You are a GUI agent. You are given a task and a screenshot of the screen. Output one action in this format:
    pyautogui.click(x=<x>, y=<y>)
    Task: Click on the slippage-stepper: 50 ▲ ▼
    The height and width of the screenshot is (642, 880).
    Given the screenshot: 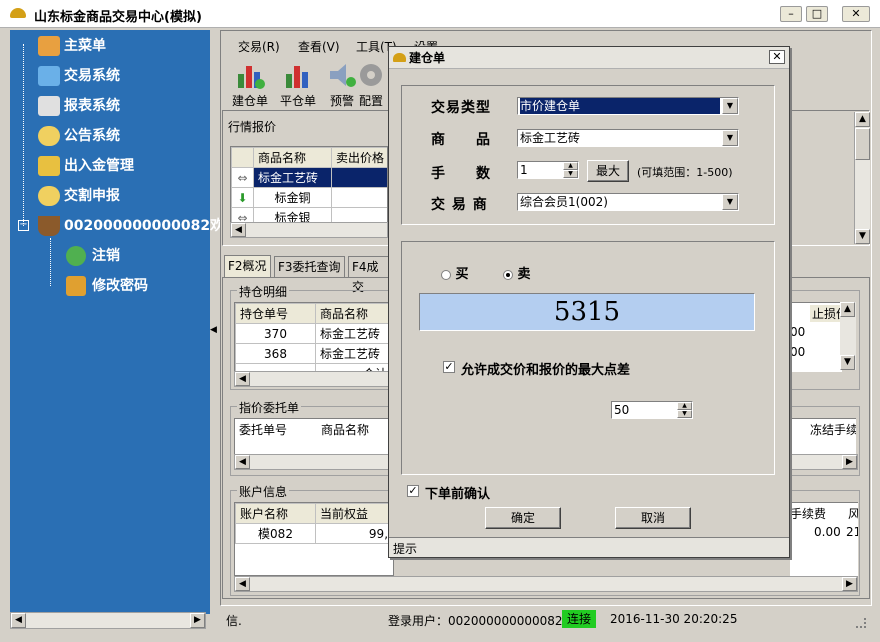 What is the action you would take?
    pyautogui.click(x=652, y=410)
    